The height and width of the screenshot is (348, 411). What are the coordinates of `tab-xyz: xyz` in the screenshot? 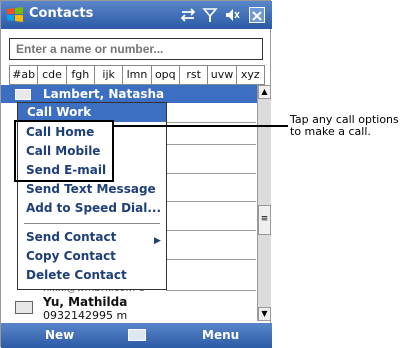 It's located at (250, 75).